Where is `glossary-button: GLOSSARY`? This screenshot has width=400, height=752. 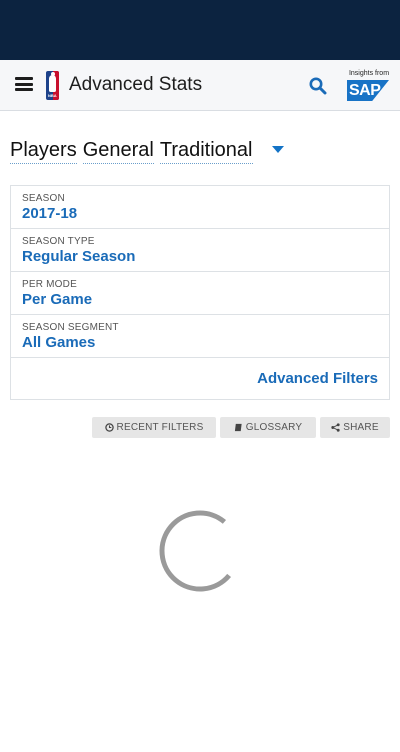
glossary-button: GLOSSARY is located at coordinates (268, 427).